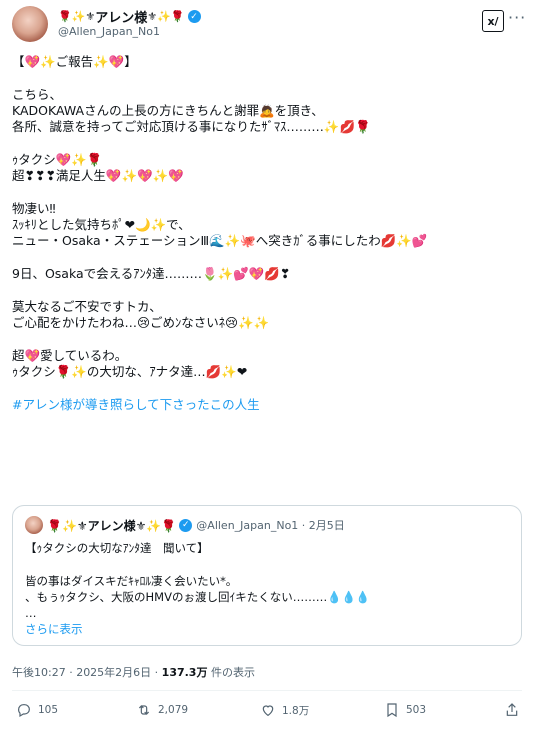  I want to click on post-meta: 午後10:27 · 2025年2月6日 · 137.3万 件の表示, so click(133, 672).